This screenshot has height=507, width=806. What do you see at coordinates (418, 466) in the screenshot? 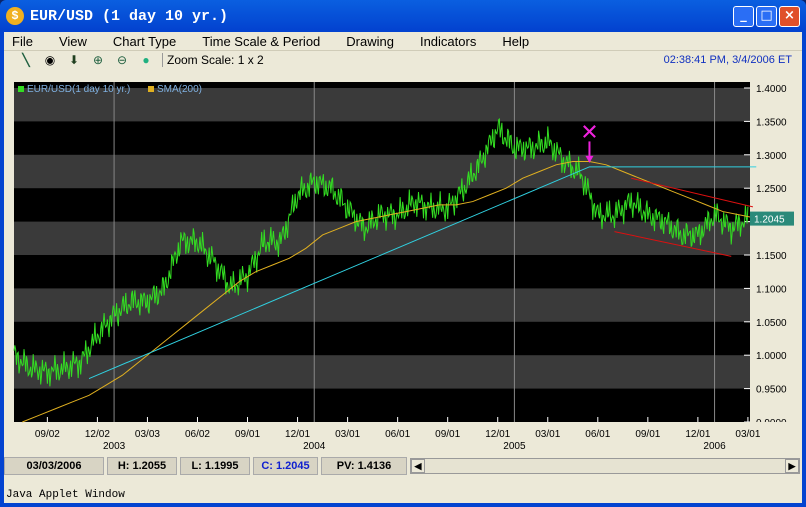
I see `scroll-left-arrow-icon: ◀` at bounding box center [418, 466].